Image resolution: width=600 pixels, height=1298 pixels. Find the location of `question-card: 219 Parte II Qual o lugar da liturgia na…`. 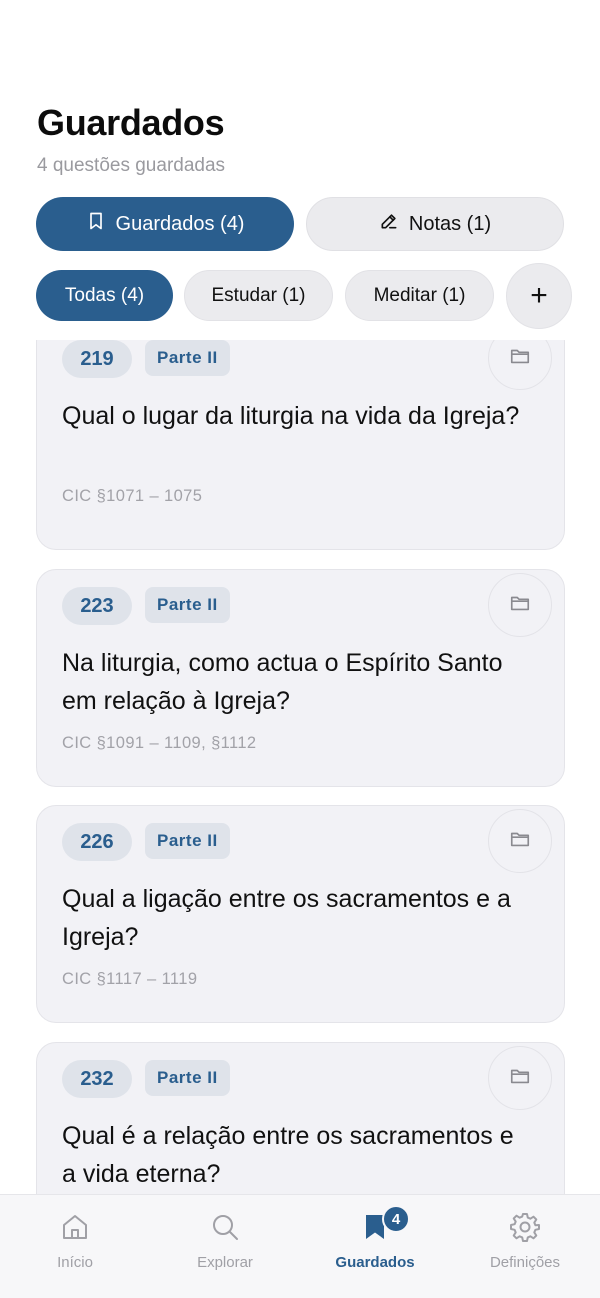

question-card: 219 Parte II Qual o lugar da liturgia na… is located at coordinates (300, 445).